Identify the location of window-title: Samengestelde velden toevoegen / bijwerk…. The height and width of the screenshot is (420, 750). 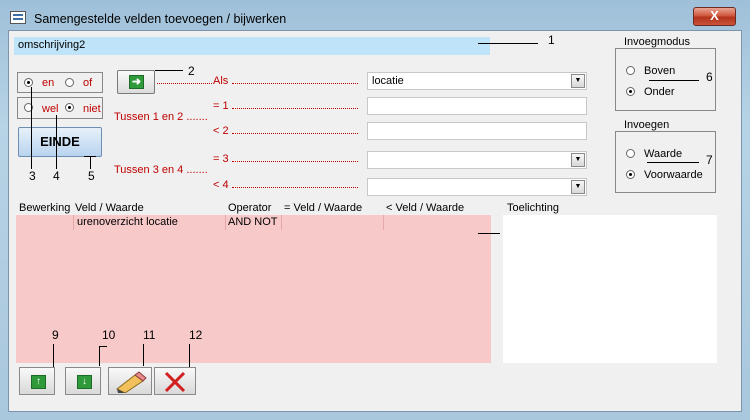
(160, 19).